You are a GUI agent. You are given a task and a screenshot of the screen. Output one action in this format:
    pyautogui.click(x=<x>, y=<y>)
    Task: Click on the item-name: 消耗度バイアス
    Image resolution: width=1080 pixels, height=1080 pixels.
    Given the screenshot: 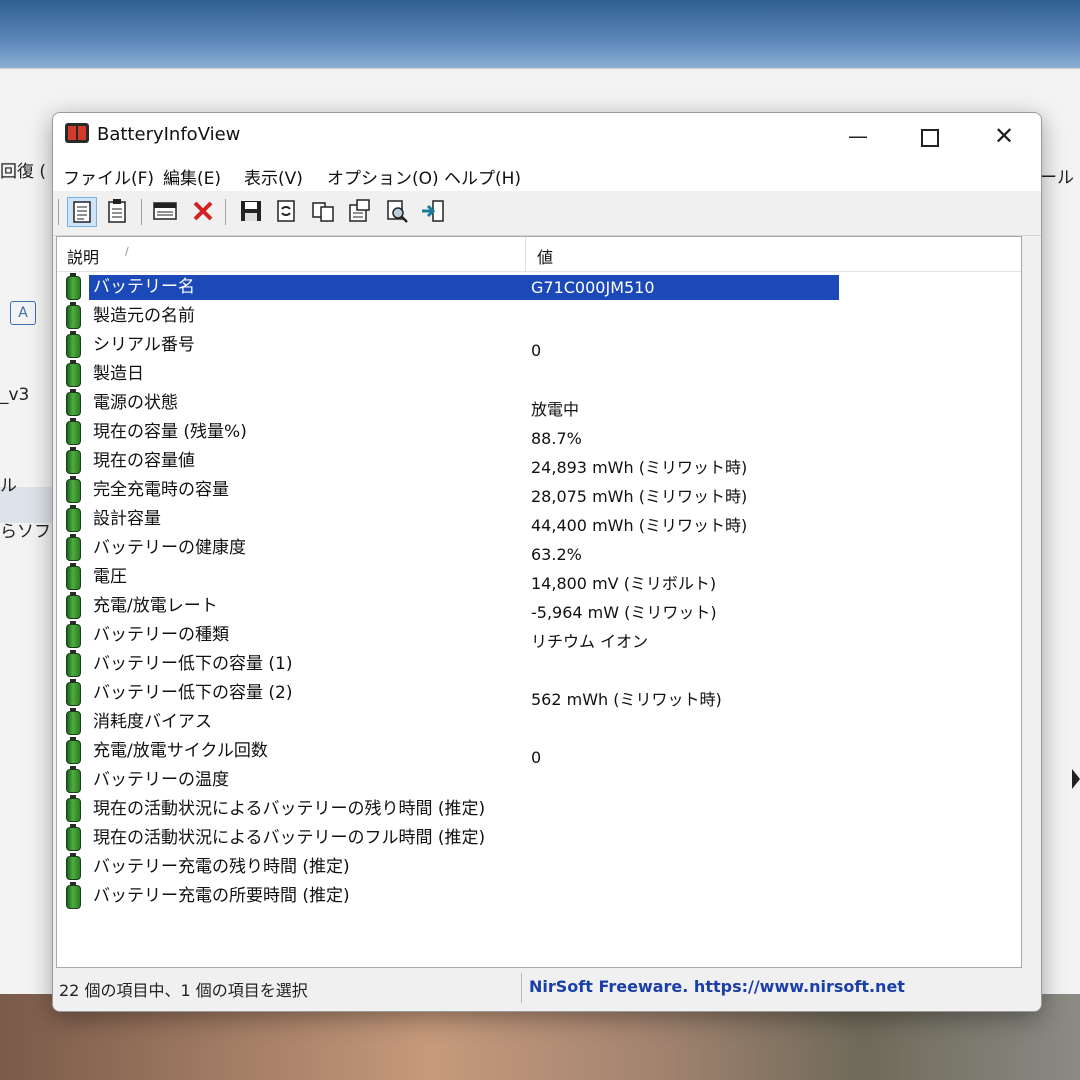 What is the action you would take?
    pyautogui.click(x=152, y=722)
    